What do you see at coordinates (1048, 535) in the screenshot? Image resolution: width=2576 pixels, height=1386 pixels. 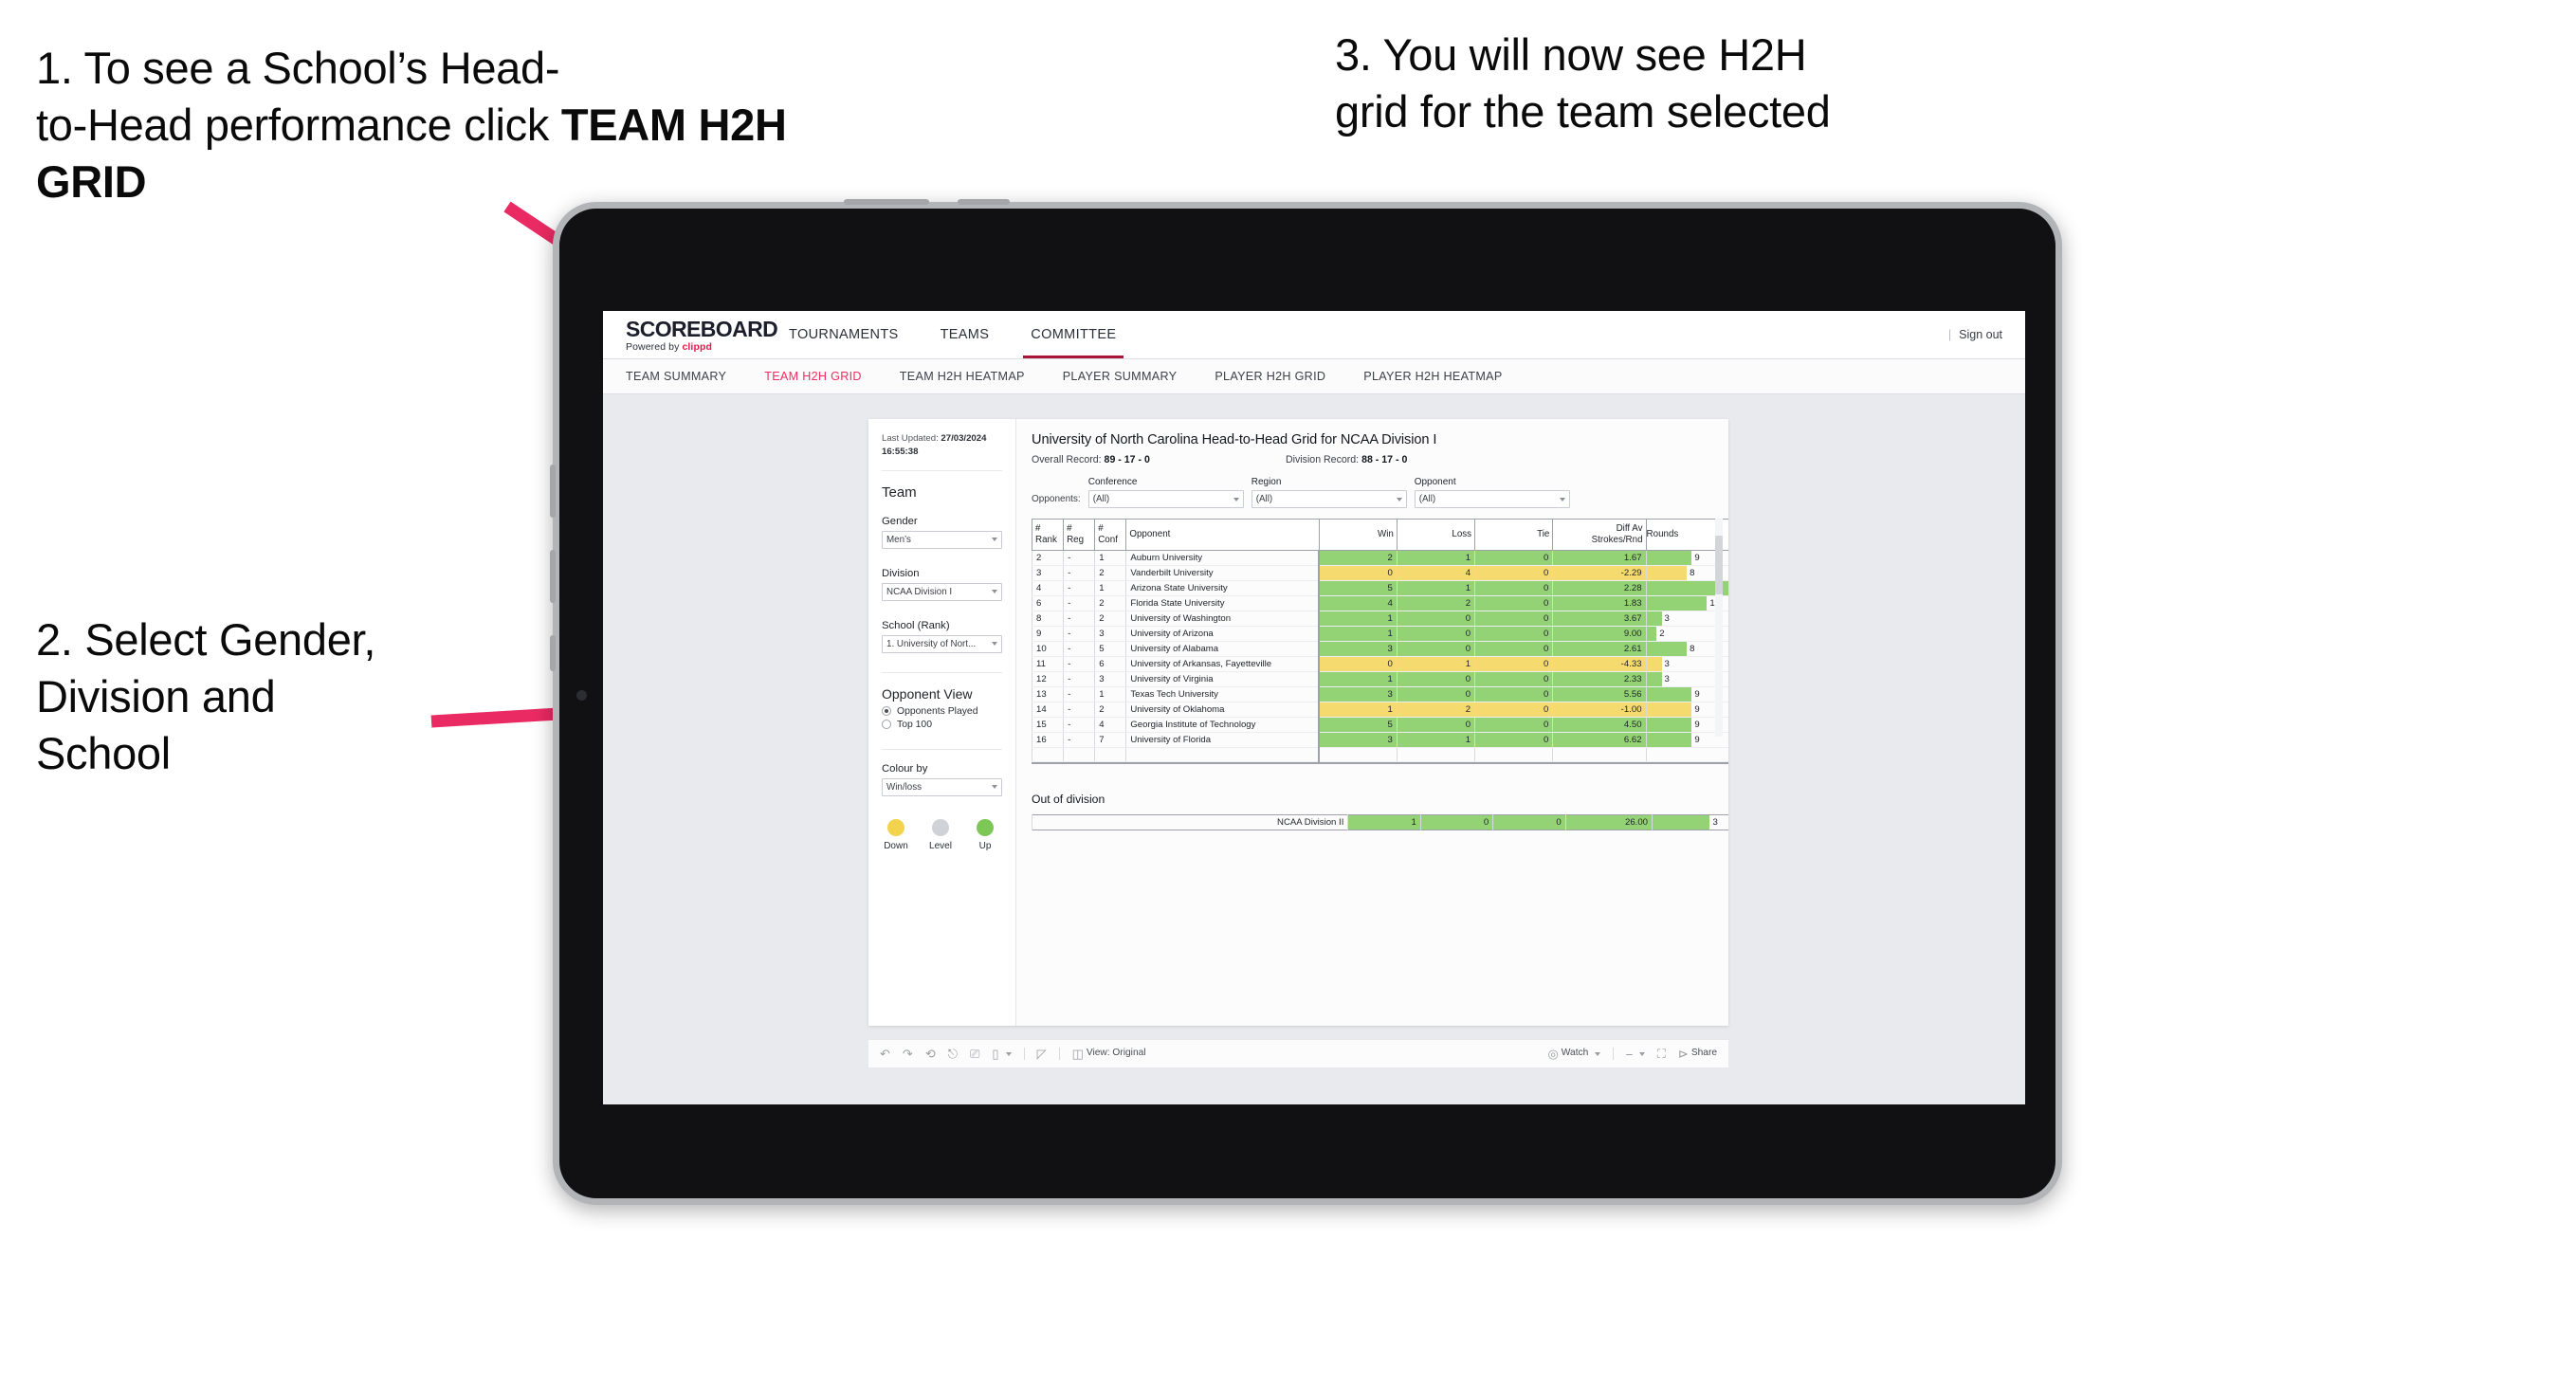 I see `col-rank: # Rank` at bounding box center [1048, 535].